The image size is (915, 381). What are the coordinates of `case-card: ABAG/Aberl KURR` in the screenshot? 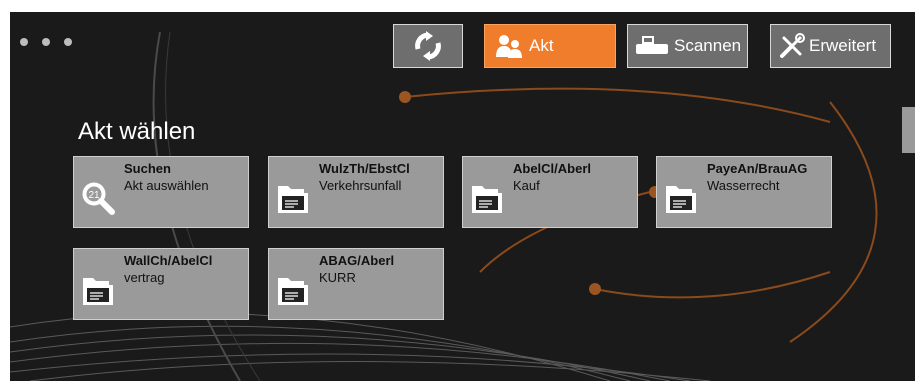 It's located at (356, 284).